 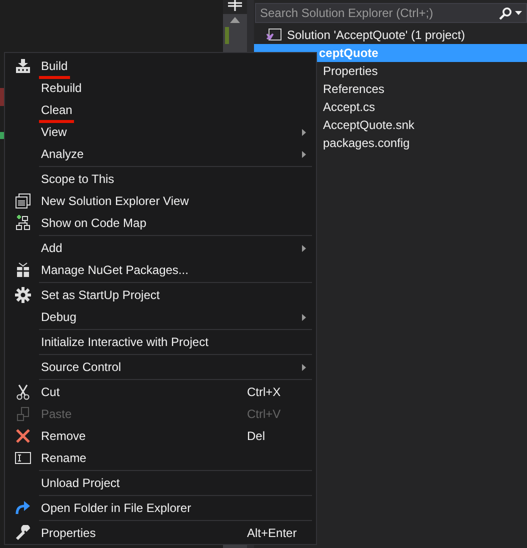 I want to click on tree-item: Solution 'AcceptQuote' (1 project), so click(x=390, y=35).